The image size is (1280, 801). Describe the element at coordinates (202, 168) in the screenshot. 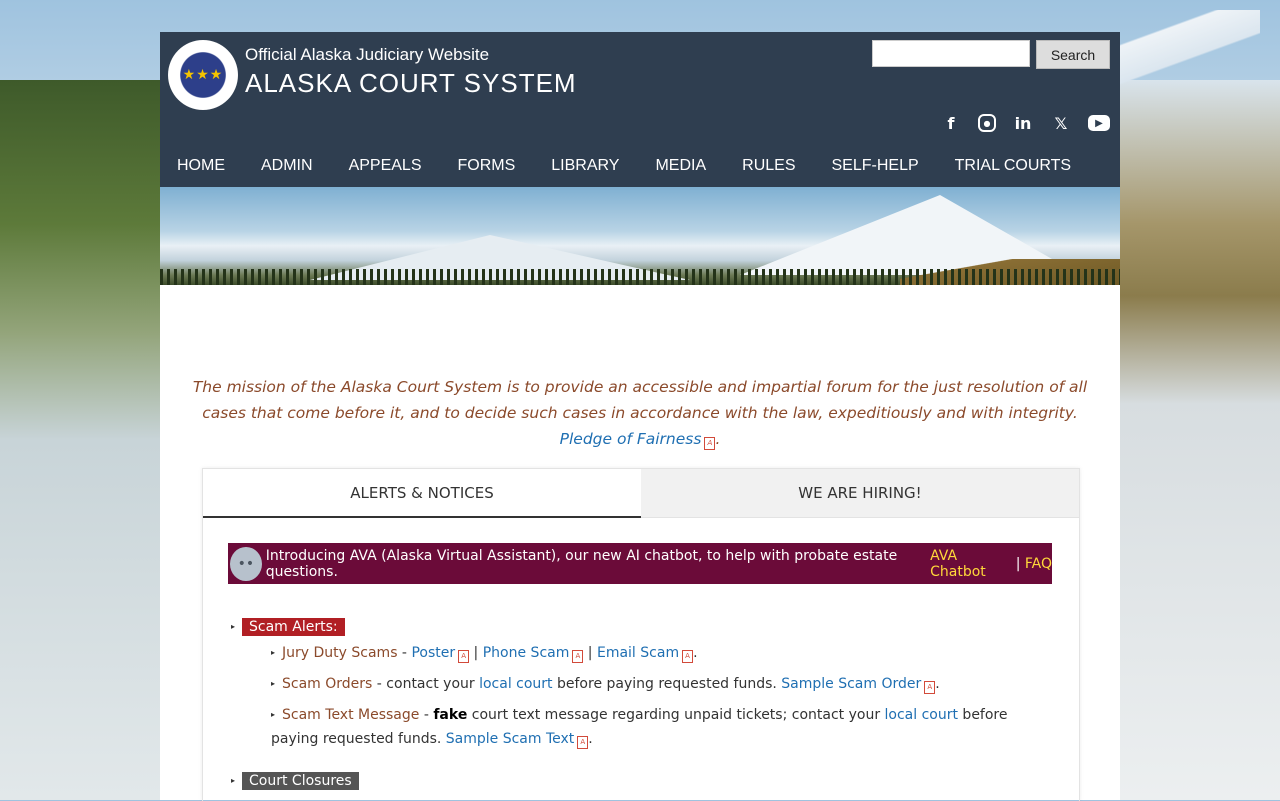

I see `nav-home: HOME` at that location.